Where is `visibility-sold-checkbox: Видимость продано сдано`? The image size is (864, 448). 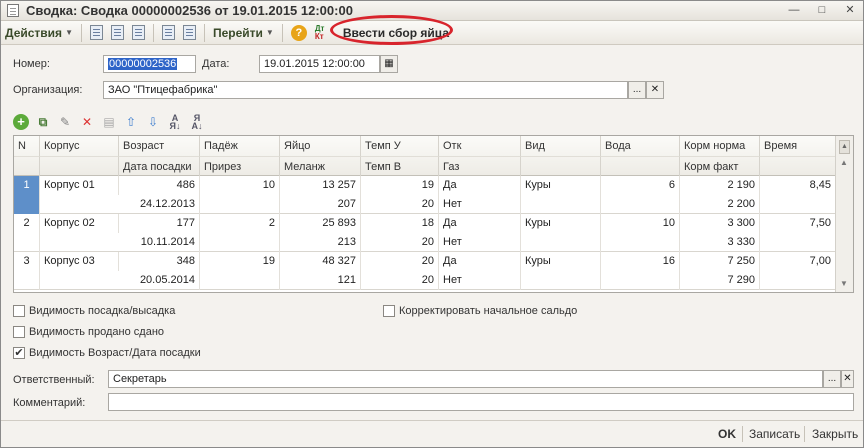
visibility-sold-checkbox: Видимость продано сдано is located at coordinates (88, 332).